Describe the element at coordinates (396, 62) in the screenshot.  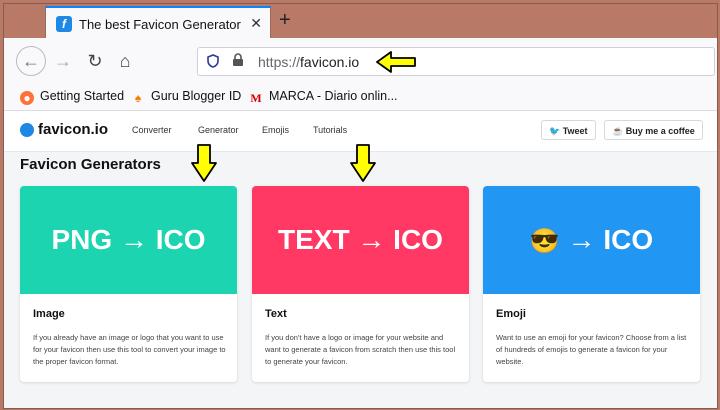
I see `annotation-arrow-left` at that location.